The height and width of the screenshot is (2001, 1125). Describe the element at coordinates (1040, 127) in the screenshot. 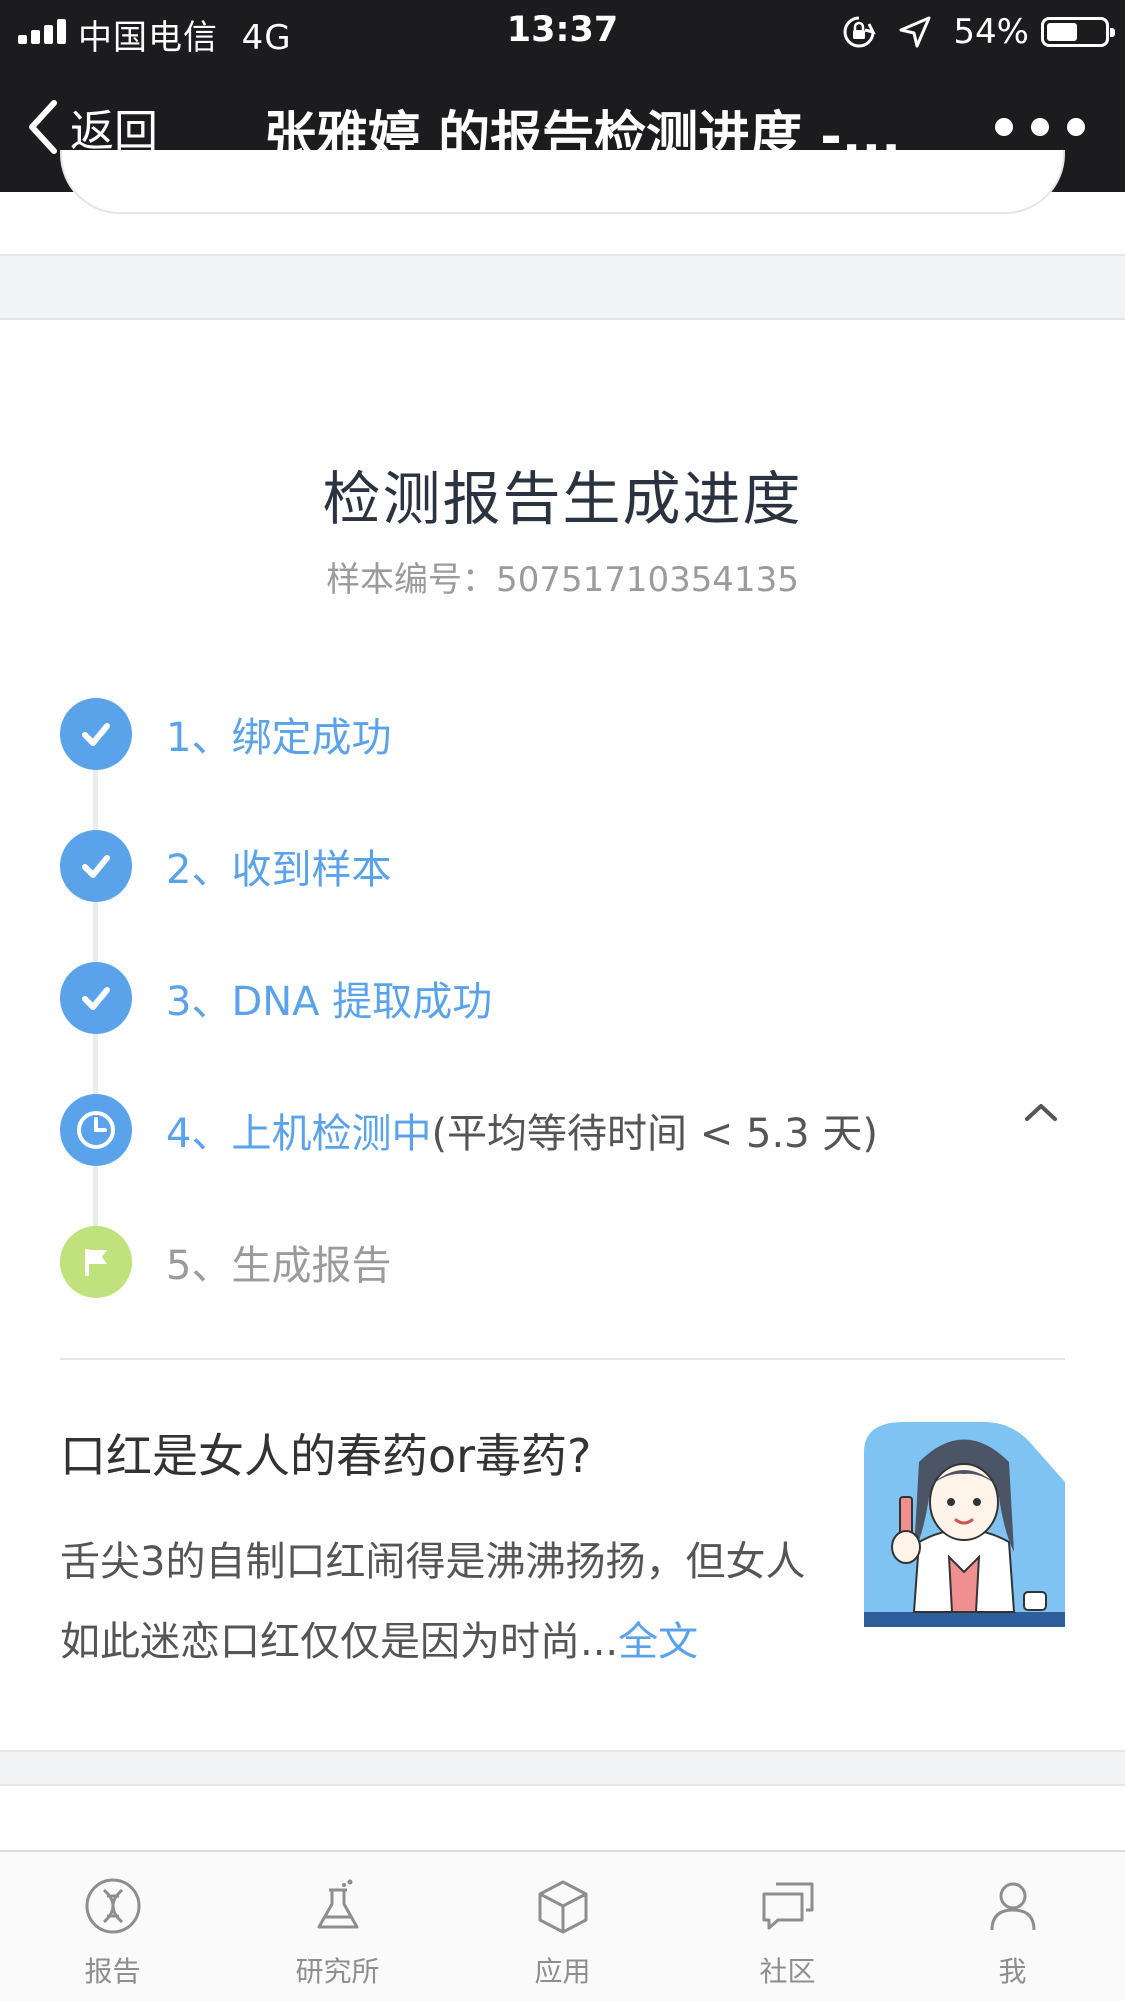

I see `more-menu-button` at that location.